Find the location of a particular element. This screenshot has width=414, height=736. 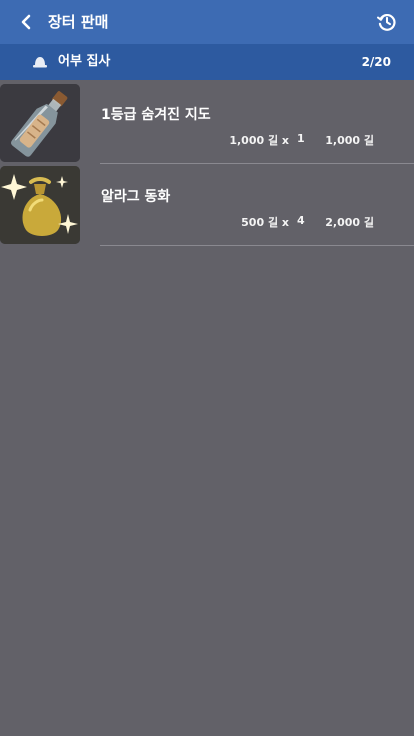

chevron-left-icon is located at coordinates (26, 22).